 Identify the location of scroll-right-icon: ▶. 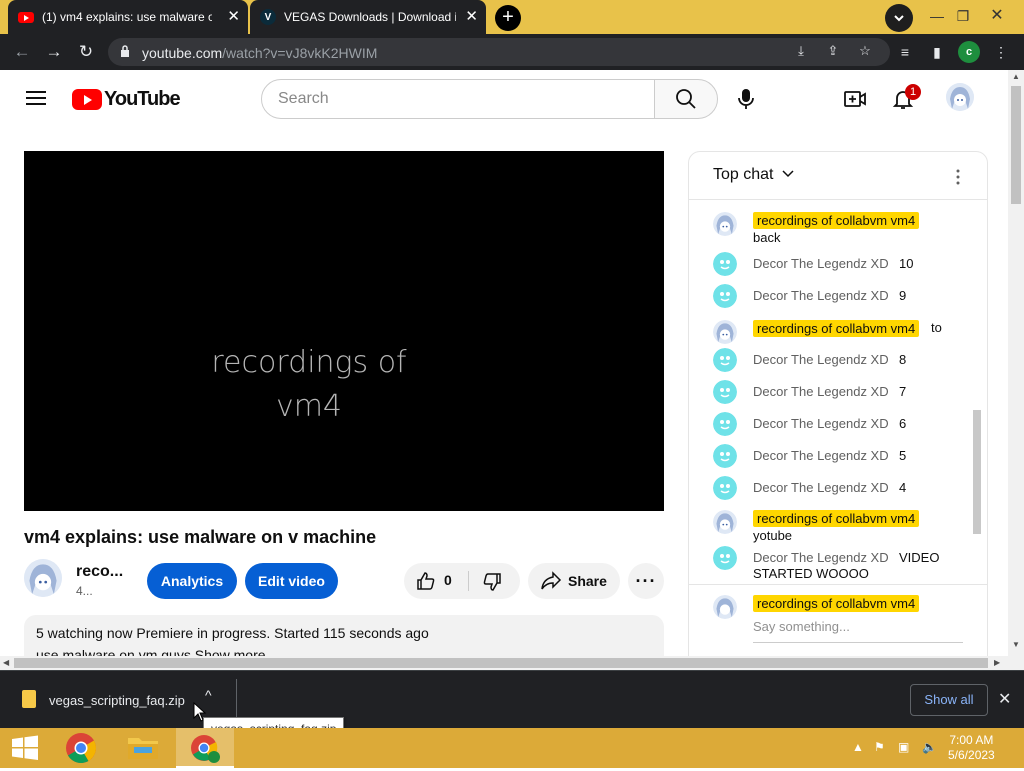
(997, 662).